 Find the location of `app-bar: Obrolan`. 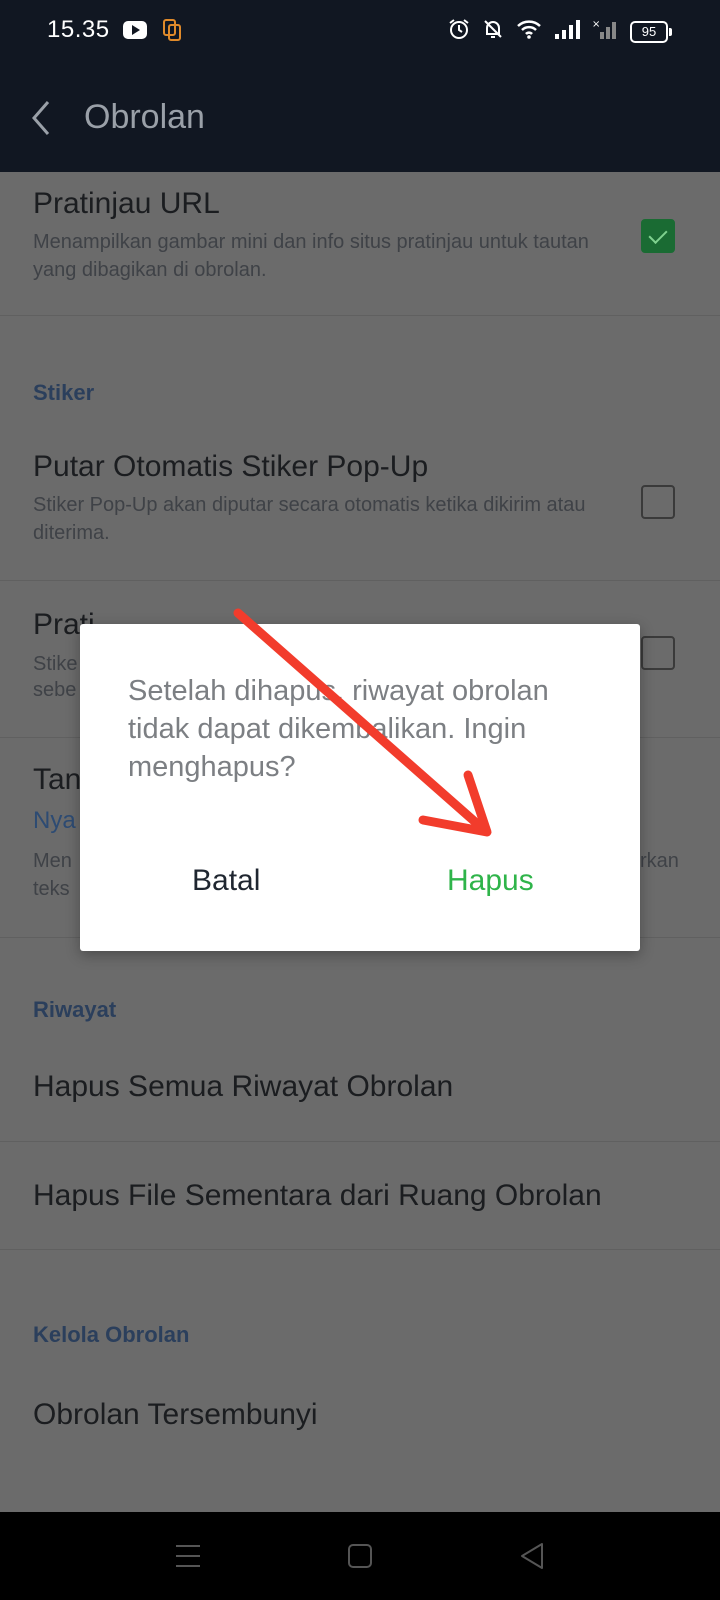

app-bar: Obrolan is located at coordinates (360, 117).